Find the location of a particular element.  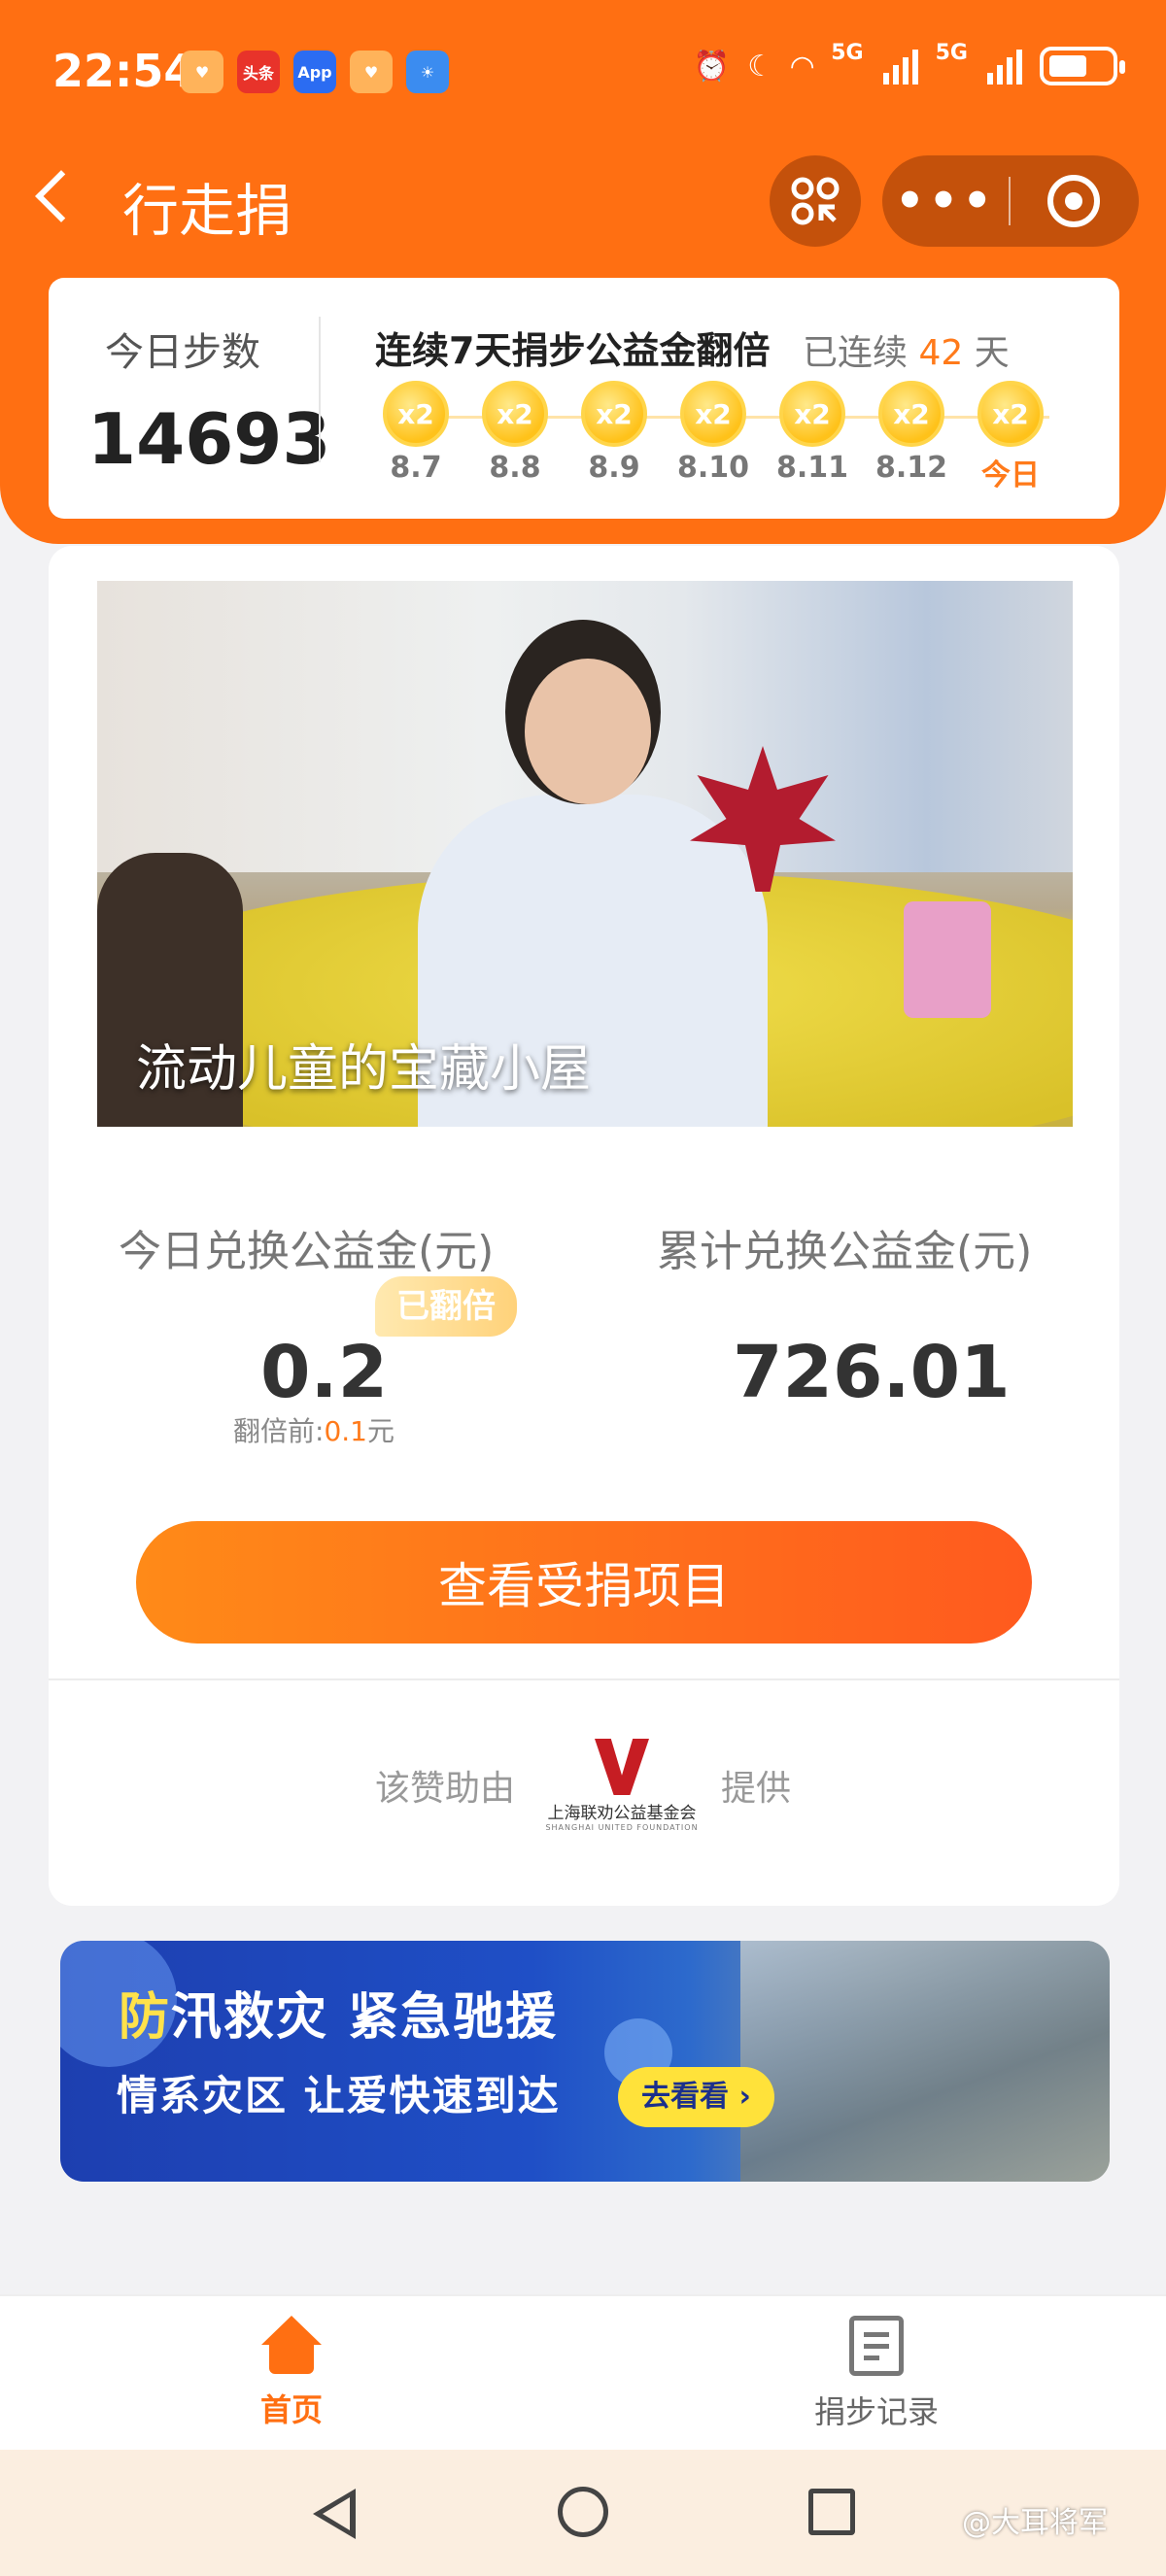

watermark: @大耳将军 is located at coordinates (1035, 2523).